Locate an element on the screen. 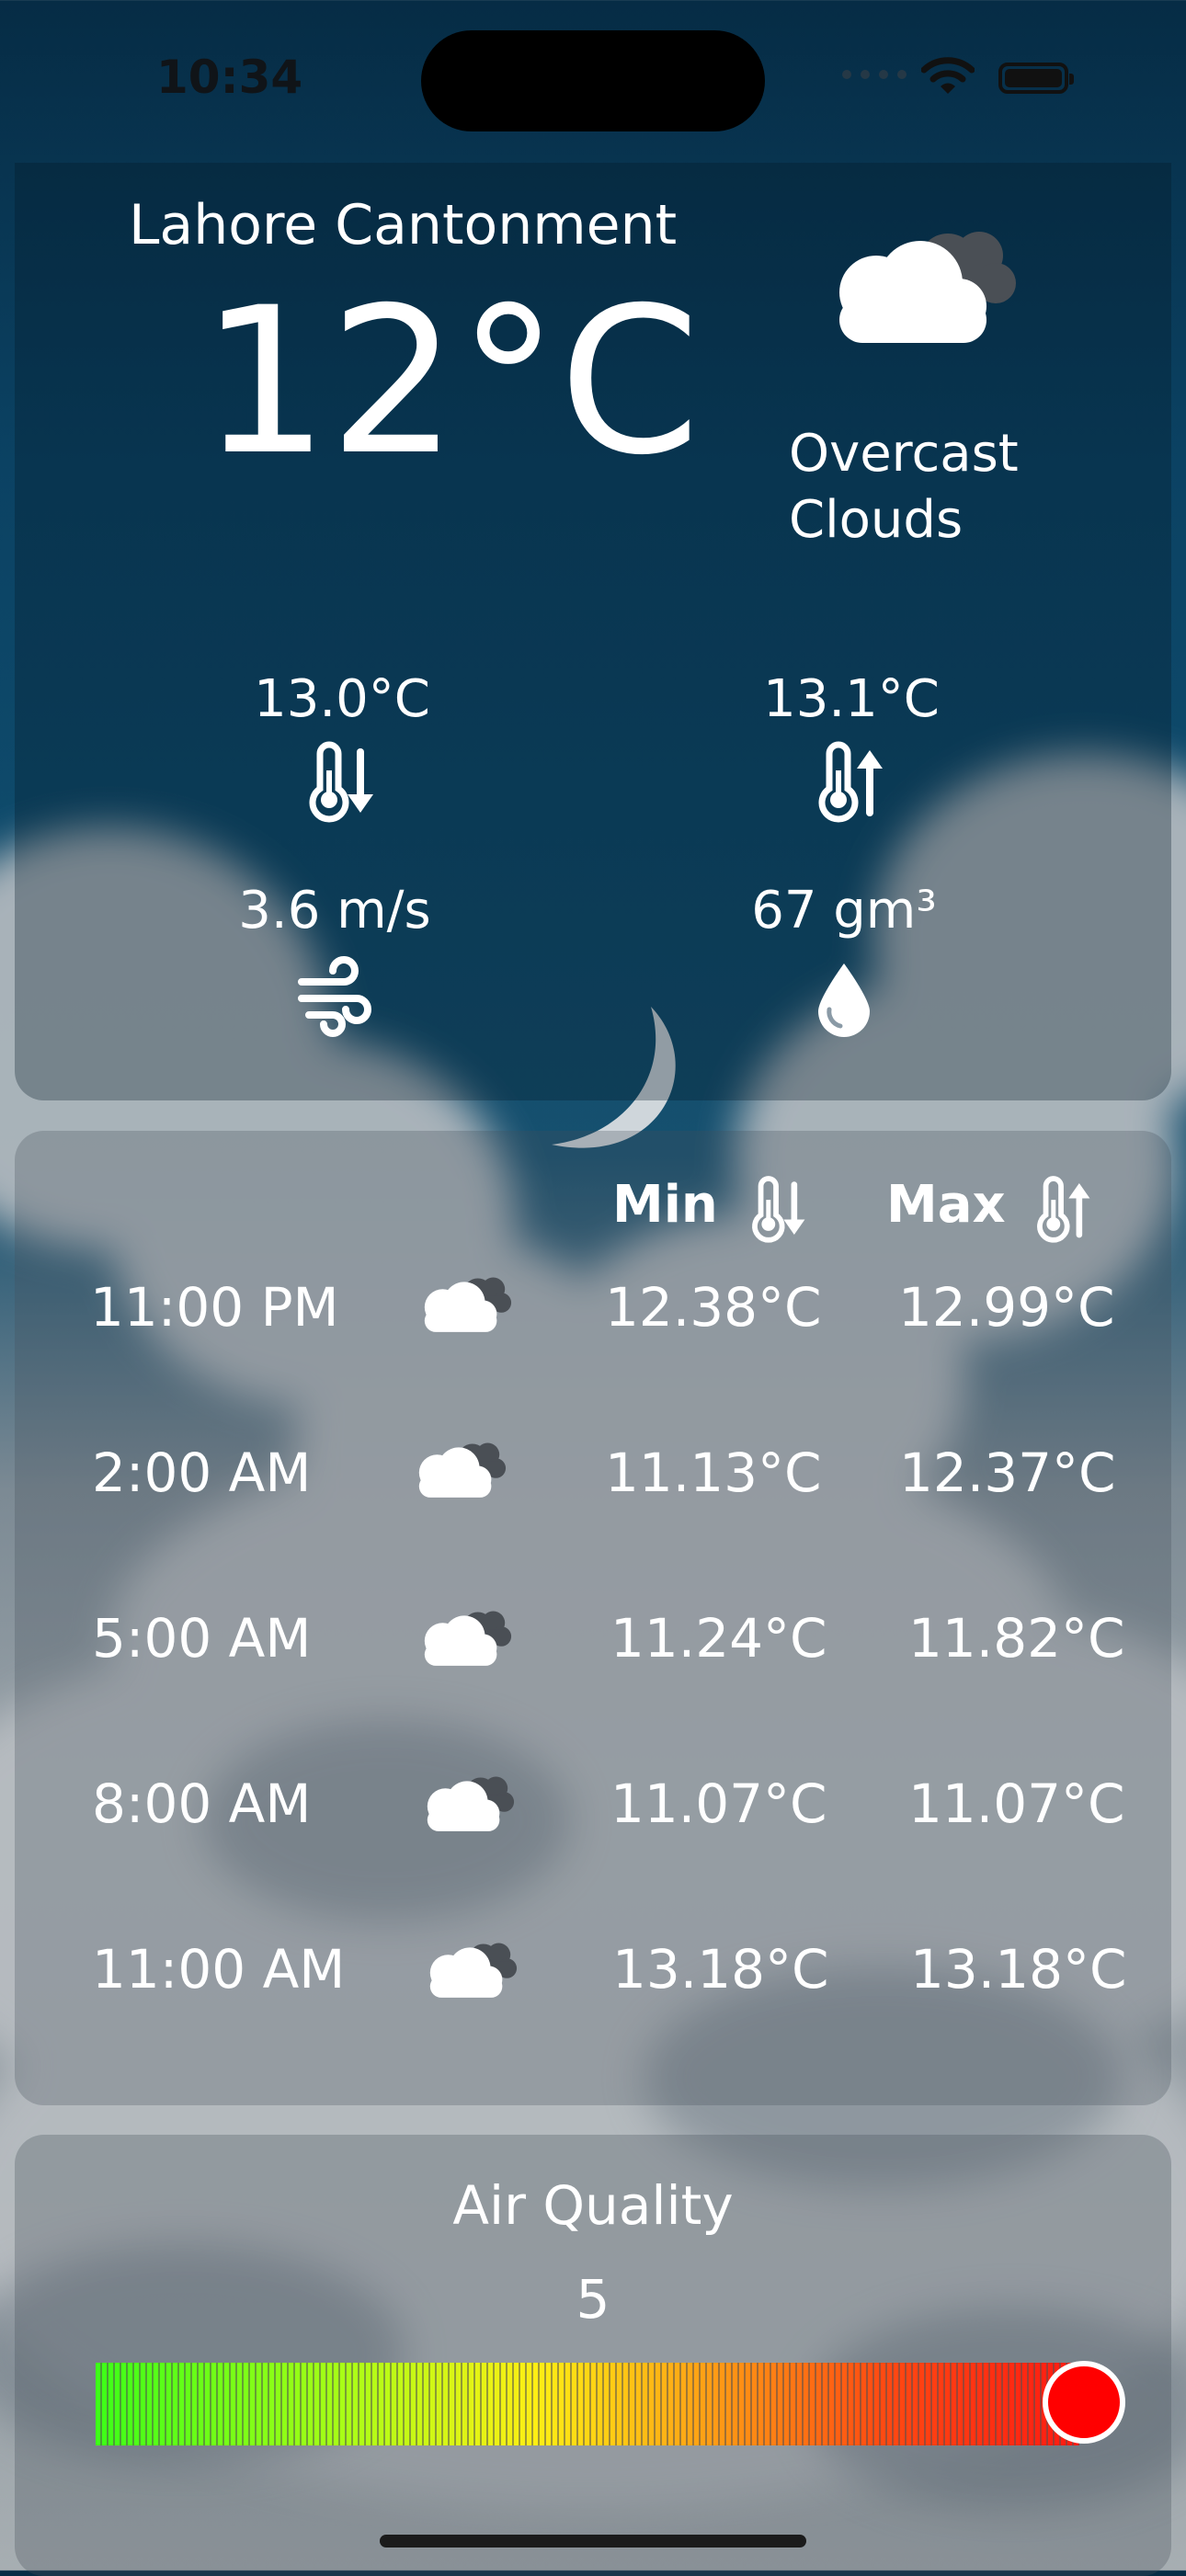 The width and height of the screenshot is (1186, 2576). forecast-row-time: 2:00 AM is located at coordinates (202, 1473).